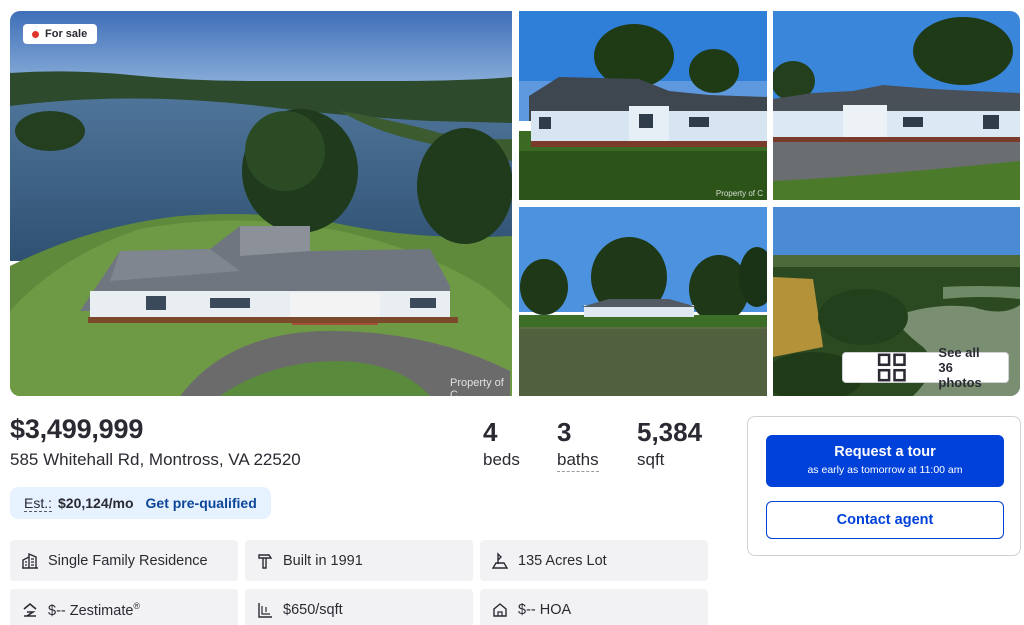 This screenshot has width=1024, height=625. Describe the element at coordinates (500, 609) in the screenshot. I see `hoa-icon` at that location.